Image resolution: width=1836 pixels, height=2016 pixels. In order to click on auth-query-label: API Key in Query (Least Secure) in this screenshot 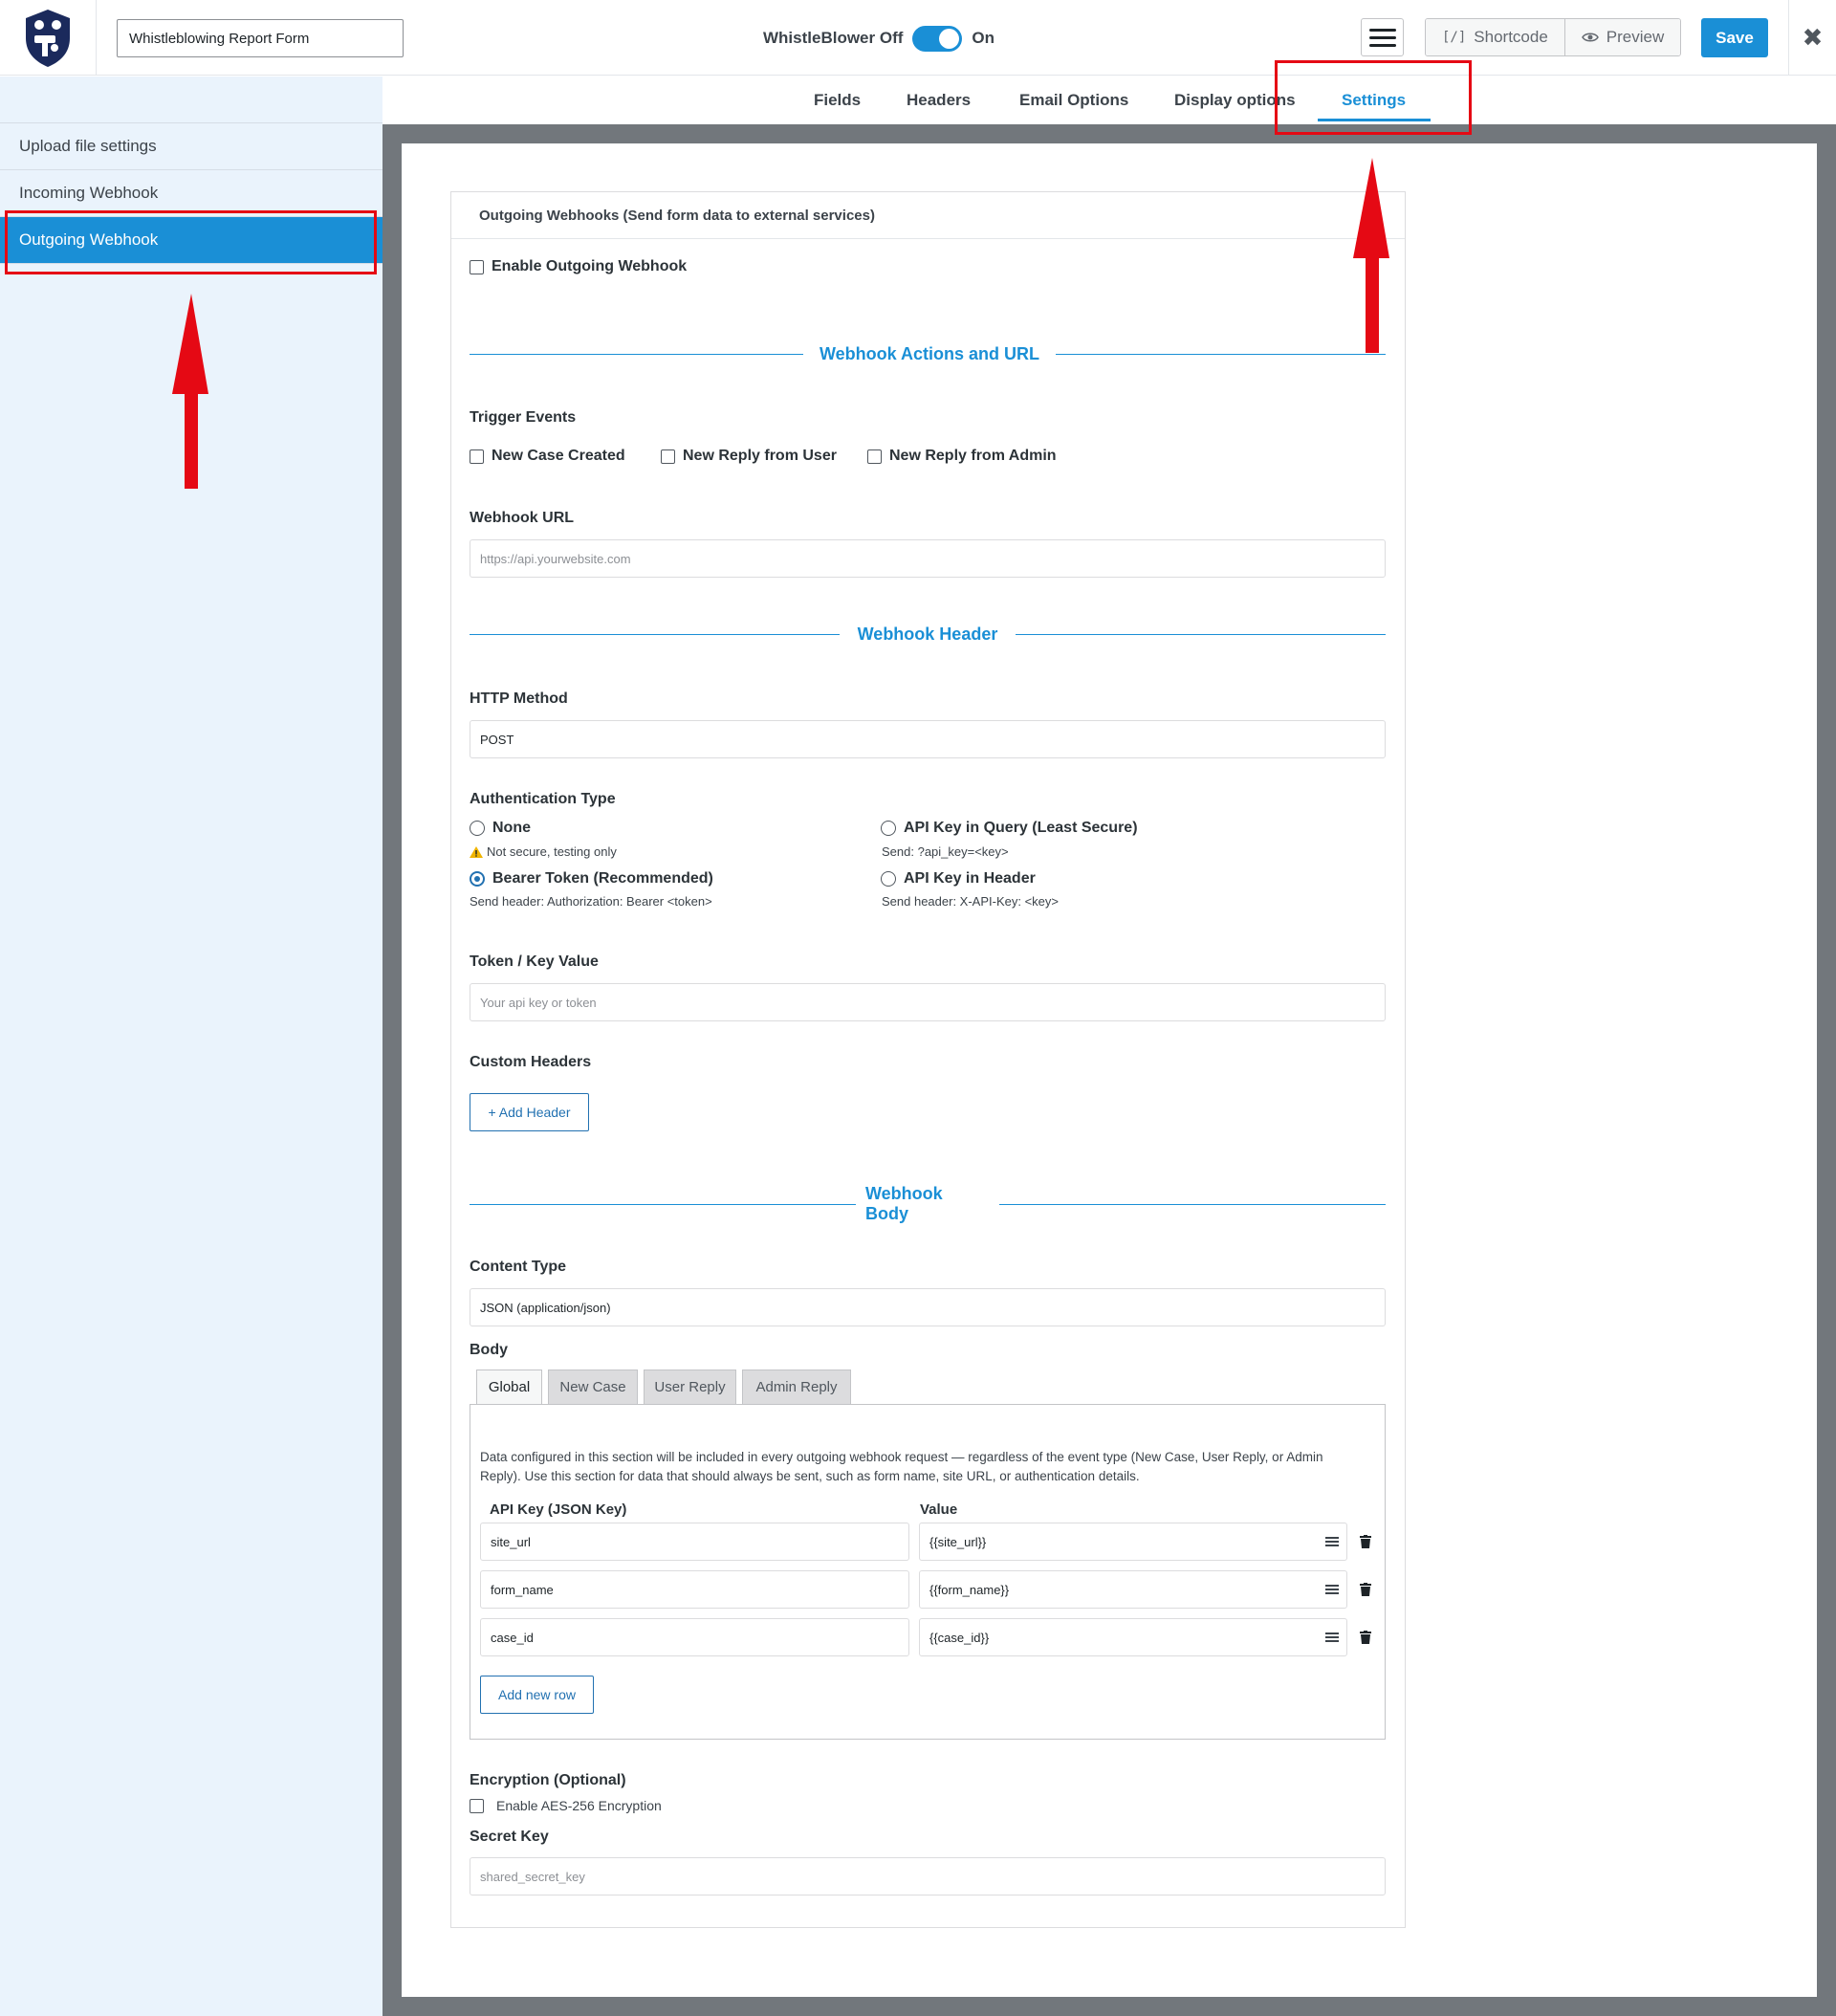, I will do `click(1021, 828)`.